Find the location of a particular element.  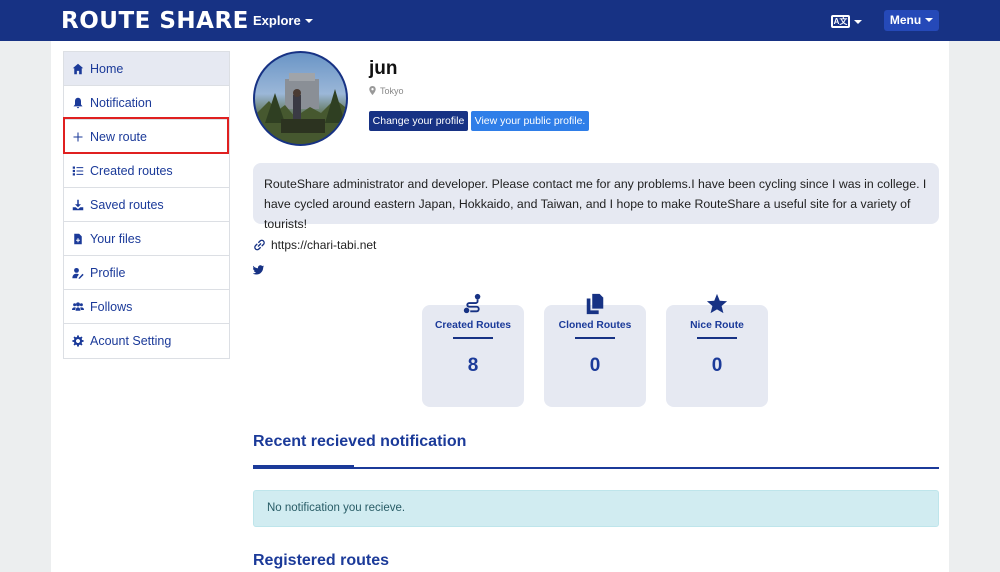

view-public-profile-button: View your public profile. is located at coordinates (530, 121).